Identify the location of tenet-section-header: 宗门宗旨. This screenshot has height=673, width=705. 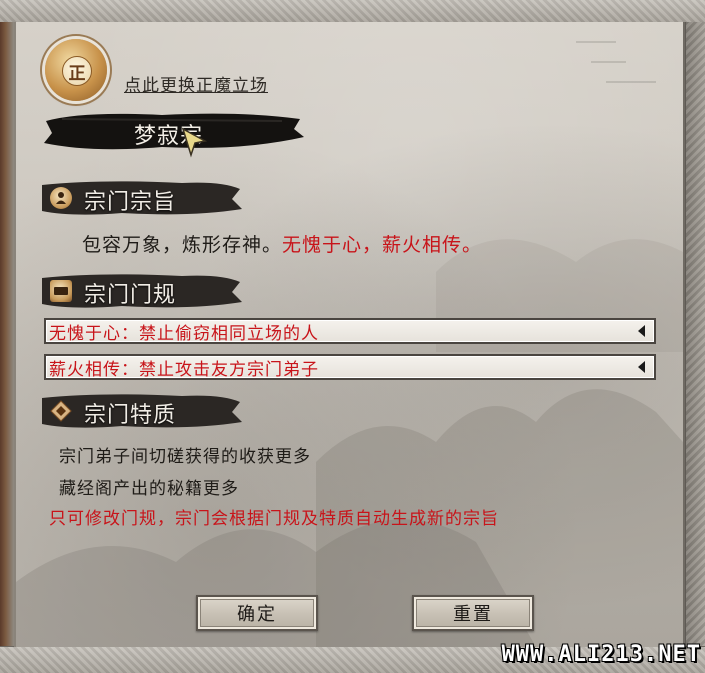
(142, 198).